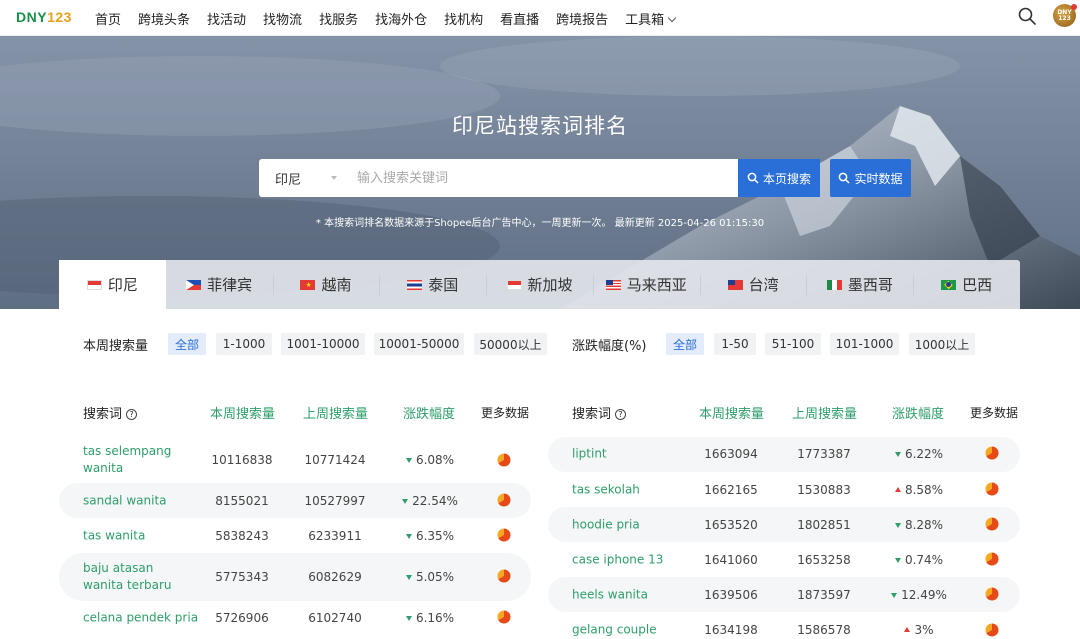  Describe the element at coordinates (731, 560) in the screenshot. I see `this-week-value: 1641060` at that location.